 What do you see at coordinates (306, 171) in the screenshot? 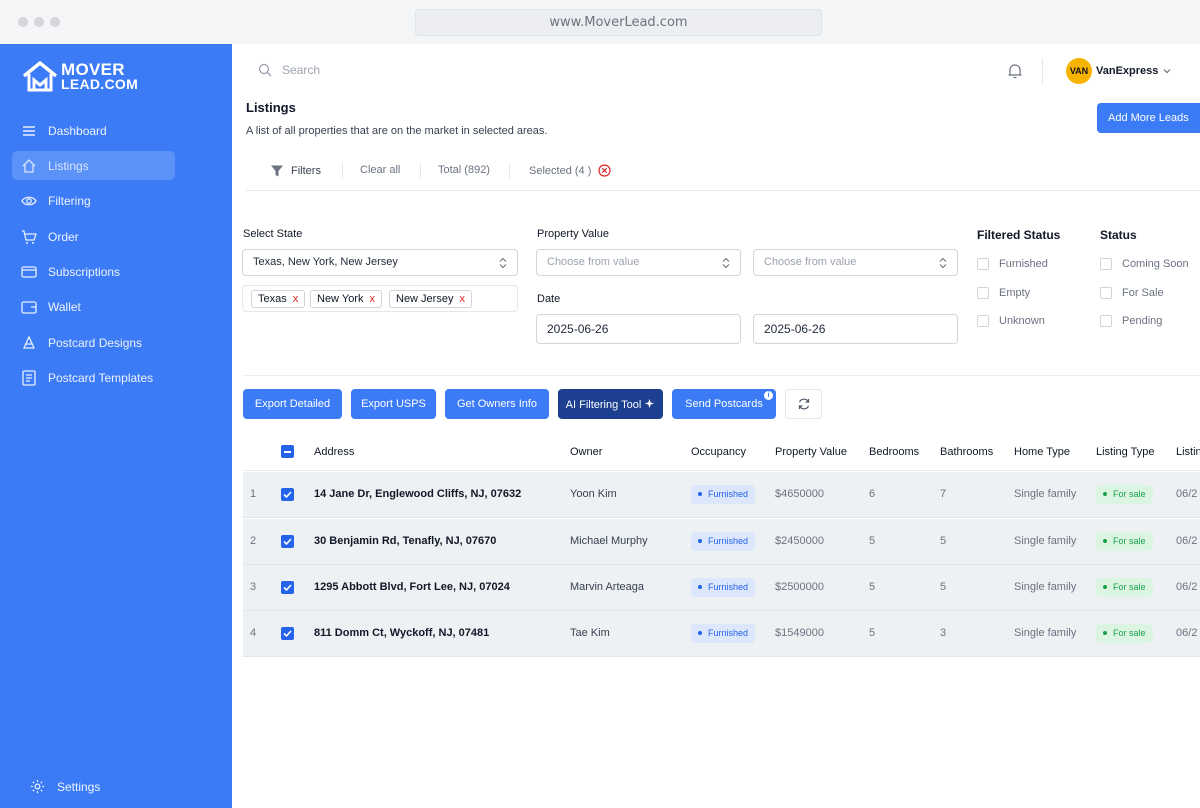
I see `filters-label: Filters` at bounding box center [306, 171].